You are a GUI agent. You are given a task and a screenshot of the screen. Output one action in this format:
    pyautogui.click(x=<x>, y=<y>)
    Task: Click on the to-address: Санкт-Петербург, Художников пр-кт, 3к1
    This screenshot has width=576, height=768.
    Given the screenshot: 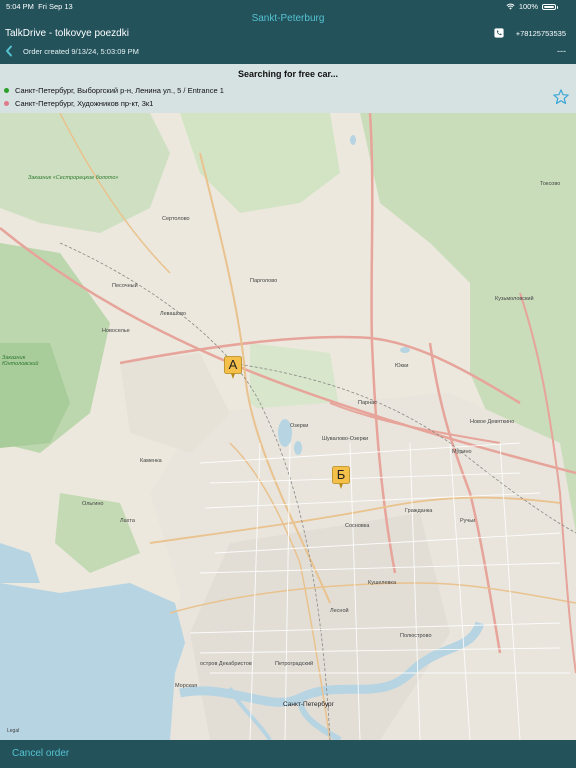 What is the action you would take?
    pyautogui.click(x=84, y=103)
    